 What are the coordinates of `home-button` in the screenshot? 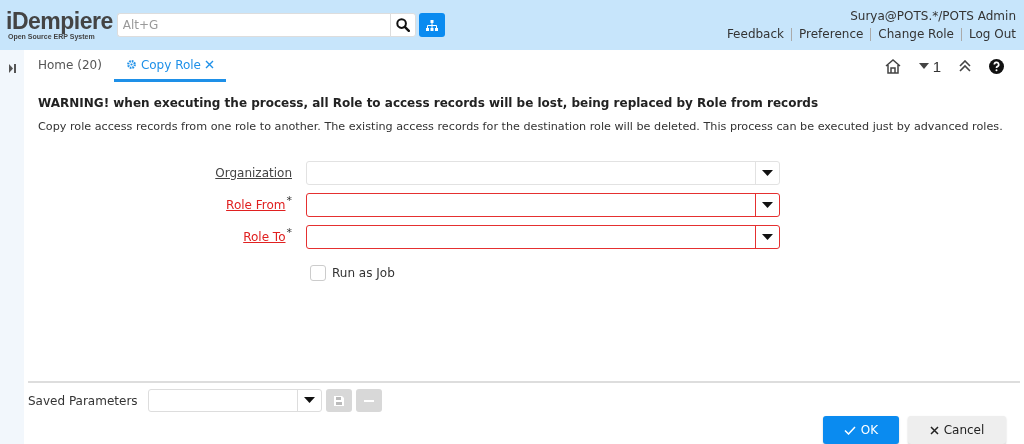 It's located at (892, 66).